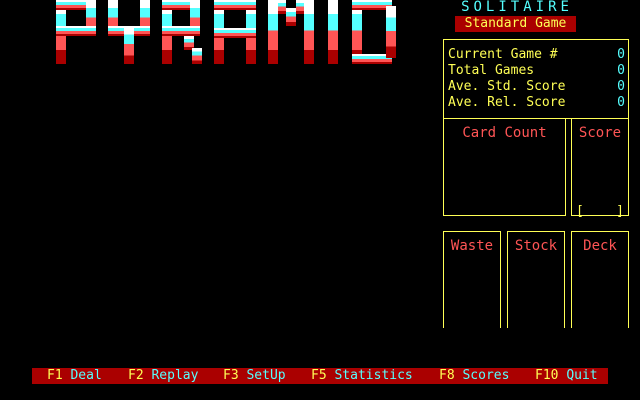 The image size is (640, 400). I want to click on quit-button: F10 Quit, so click(566, 376).